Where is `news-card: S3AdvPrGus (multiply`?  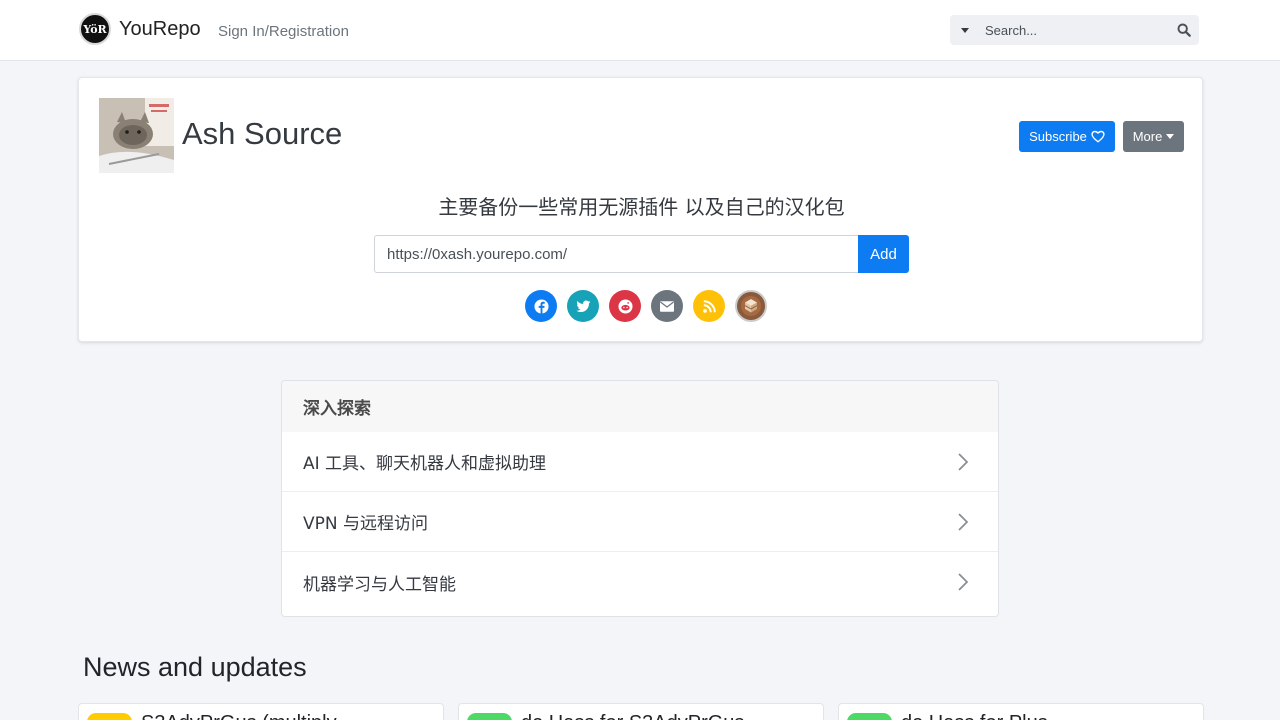 news-card: S3AdvPrGus (multiply is located at coordinates (261, 711).